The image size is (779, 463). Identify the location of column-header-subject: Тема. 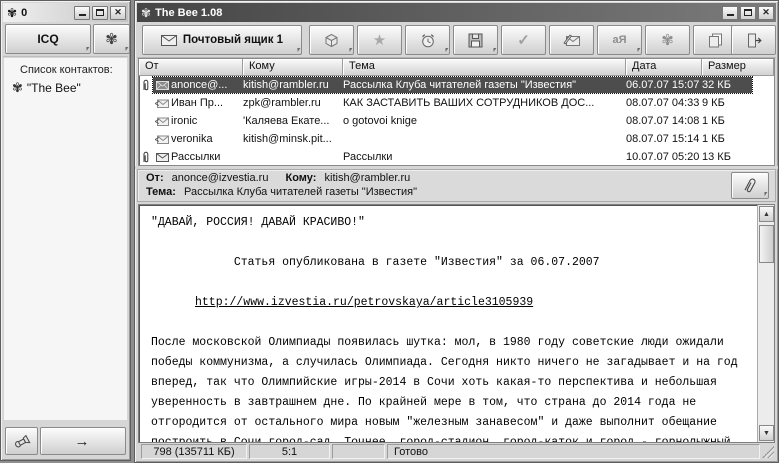
(484, 67).